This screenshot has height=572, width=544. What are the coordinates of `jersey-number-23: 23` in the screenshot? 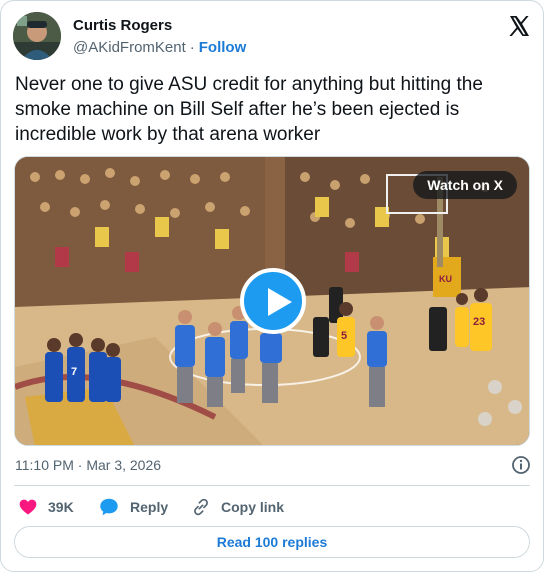 It's located at (479, 322).